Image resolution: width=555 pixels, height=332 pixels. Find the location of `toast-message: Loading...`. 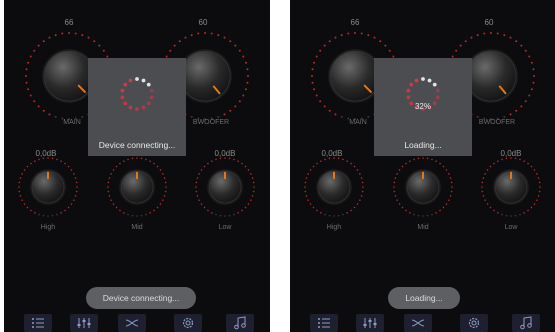

toast-message: Loading... is located at coordinates (424, 298).